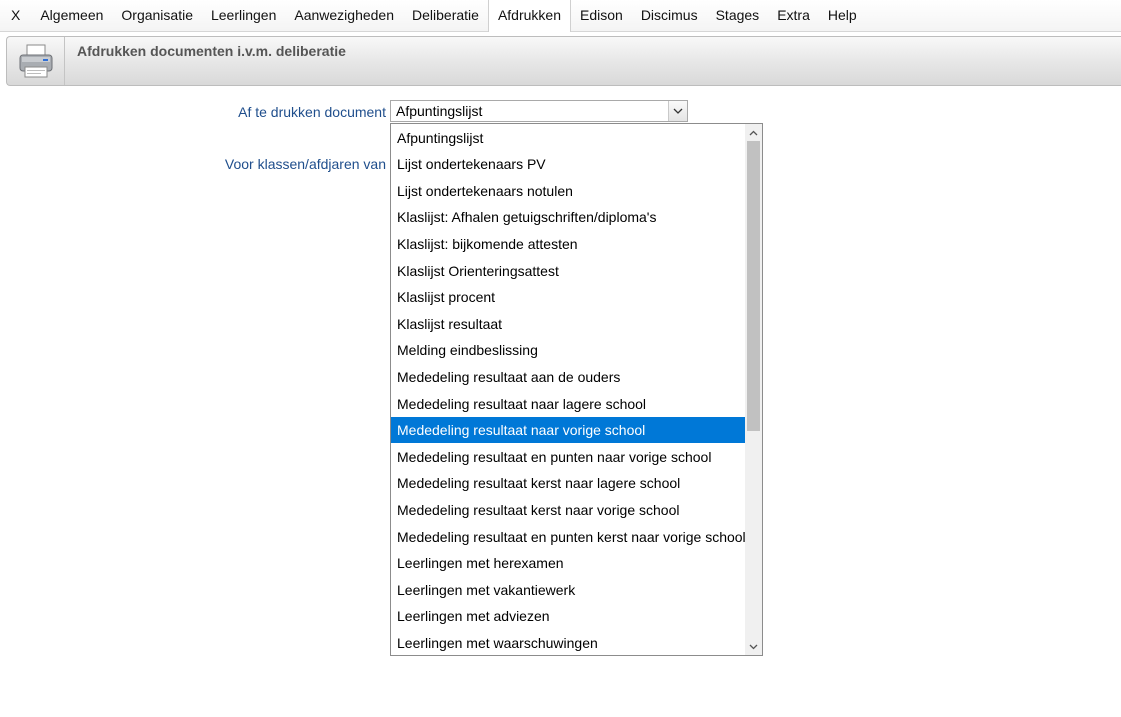  I want to click on dropdown-option: Lijst ondertekenaars notulen, so click(568, 191).